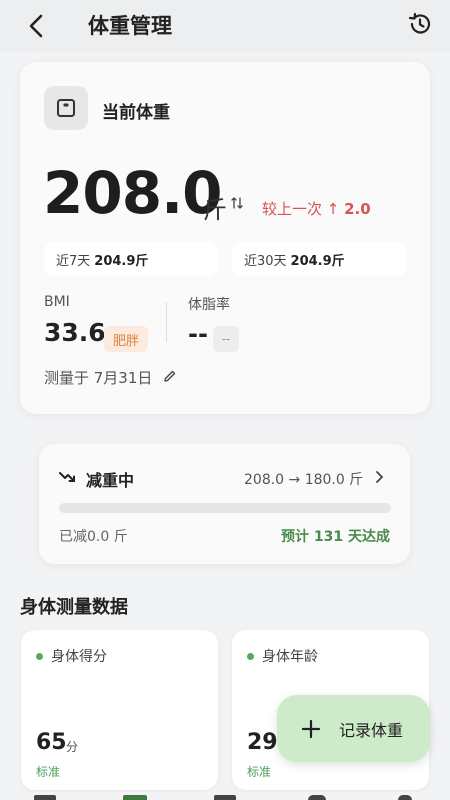 The image size is (450, 800). Describe the element at coordinates (379, 477) in the screenshot. I see `chevron-right-icon` at that location.